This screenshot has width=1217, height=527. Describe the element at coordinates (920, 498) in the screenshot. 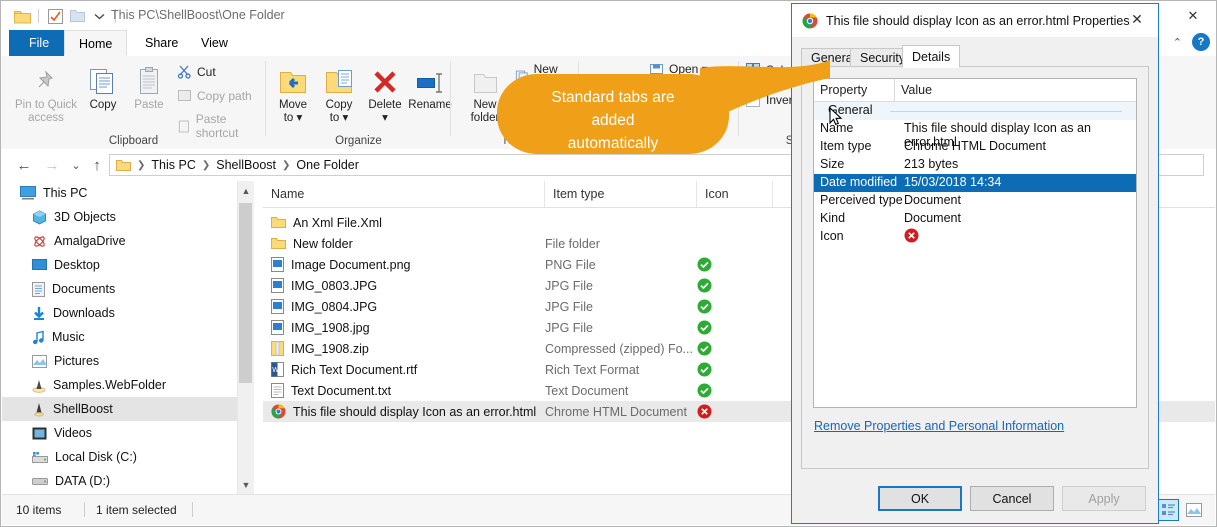

I see `ok-button: OK` at that location.